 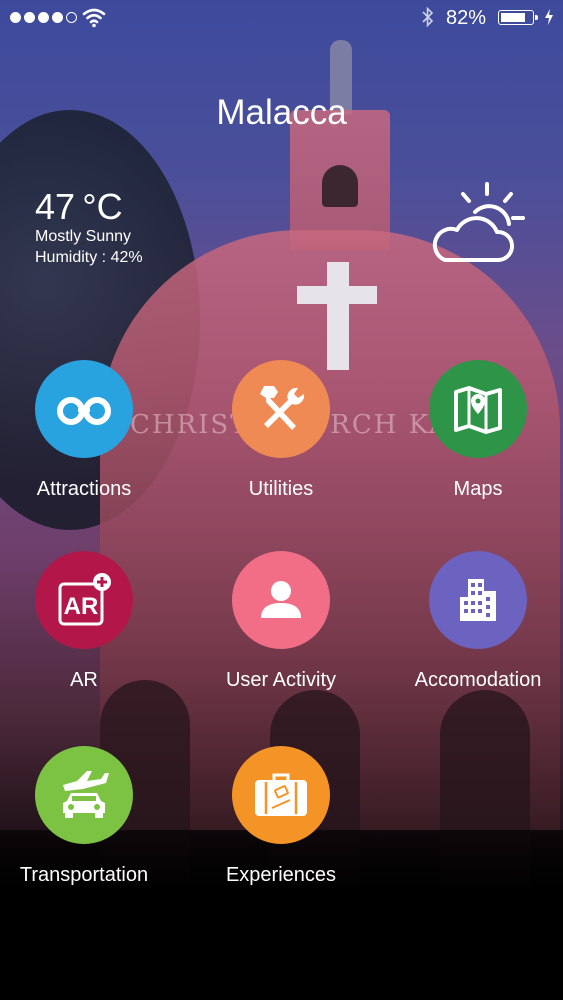 What do you see at coordinates (84, 875) in the screenshot?
I see `transportation-label: Transportation` at bounding box center [84, 875].